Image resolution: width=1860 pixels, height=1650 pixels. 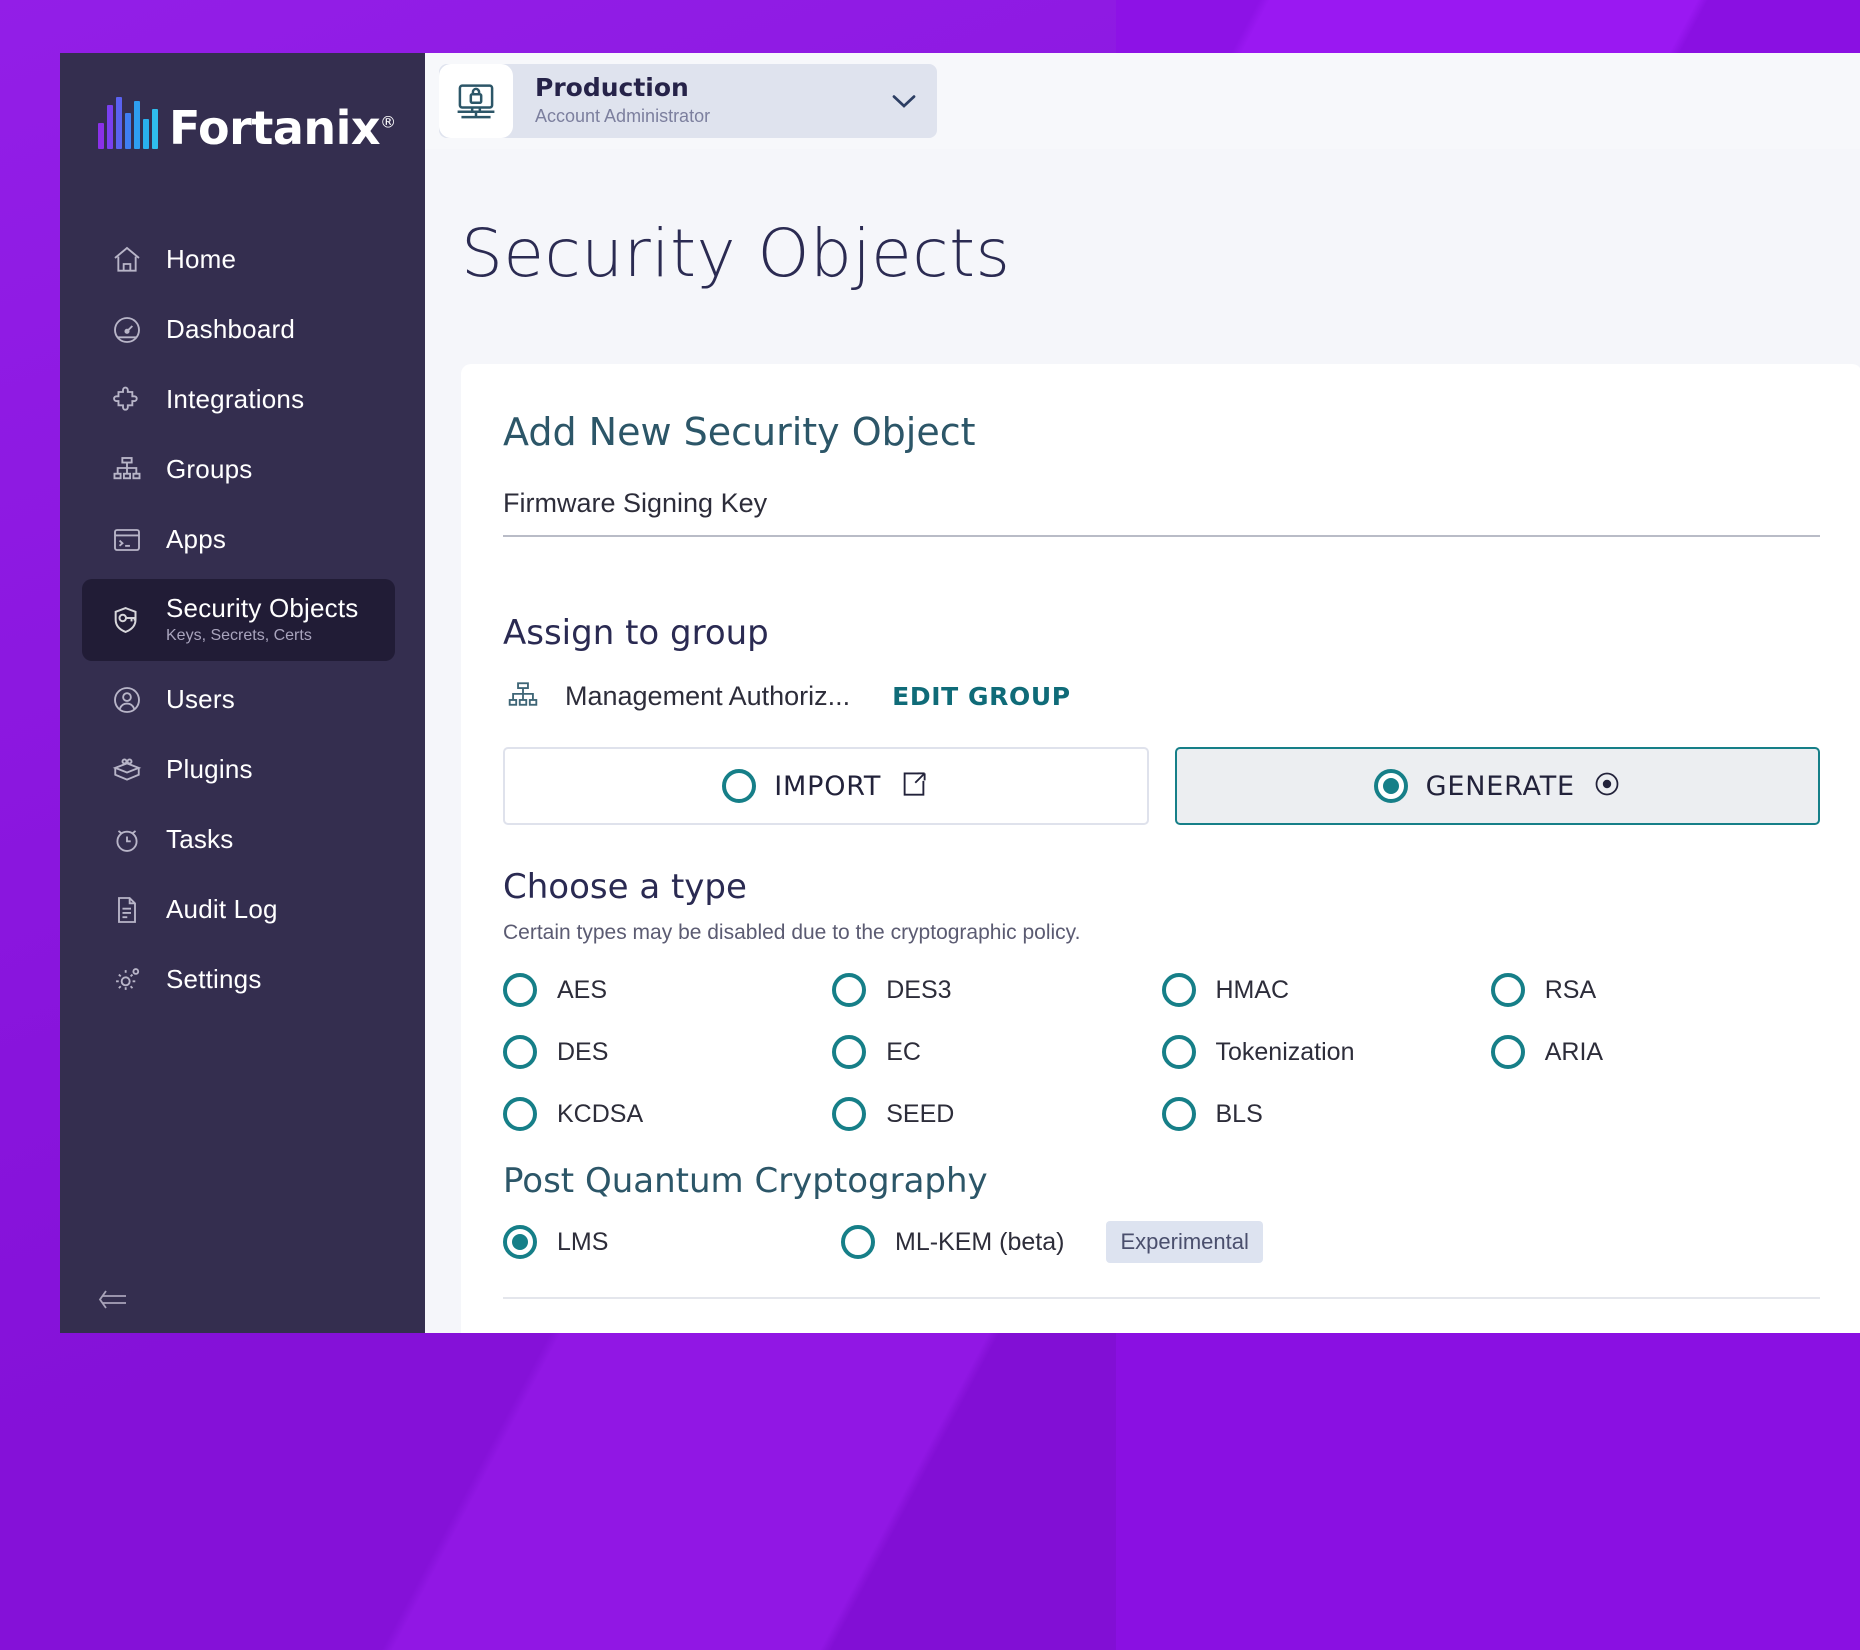 What do you see at coordinates (667, 1052) in the screenshot?
I see `type-option-des: DES` at bounding box center [667, 1052].